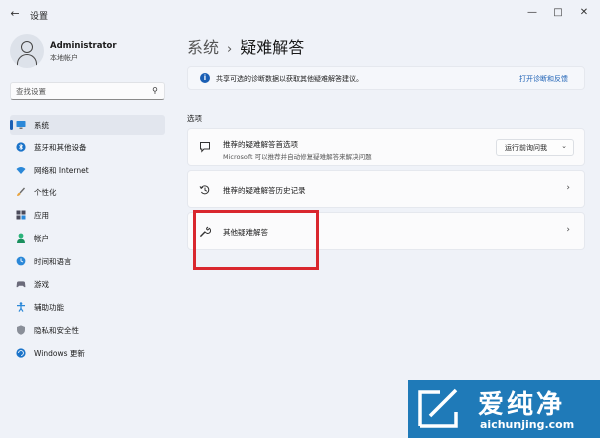 The image size is (600, 438). I want to click on sidebar-item-label: 蓝牙和其他设备, so click(60, 147).